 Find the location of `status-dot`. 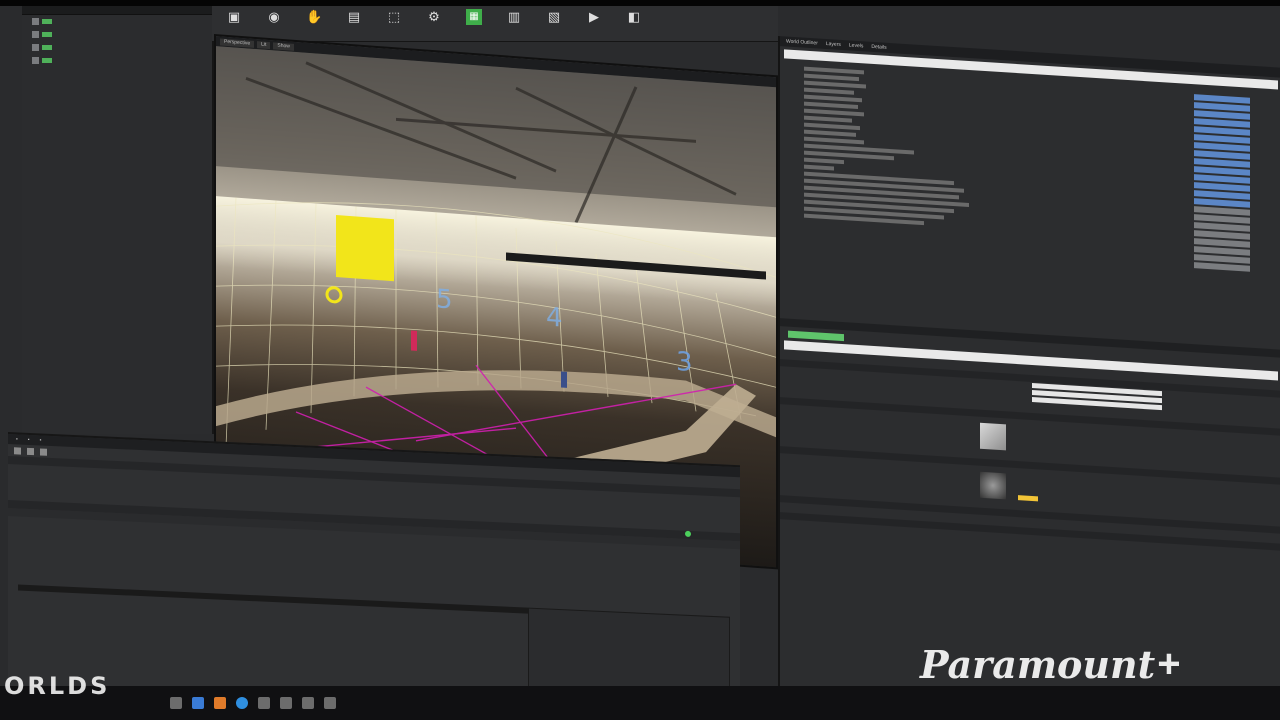

status-dot is located at coordinates (687, 534).